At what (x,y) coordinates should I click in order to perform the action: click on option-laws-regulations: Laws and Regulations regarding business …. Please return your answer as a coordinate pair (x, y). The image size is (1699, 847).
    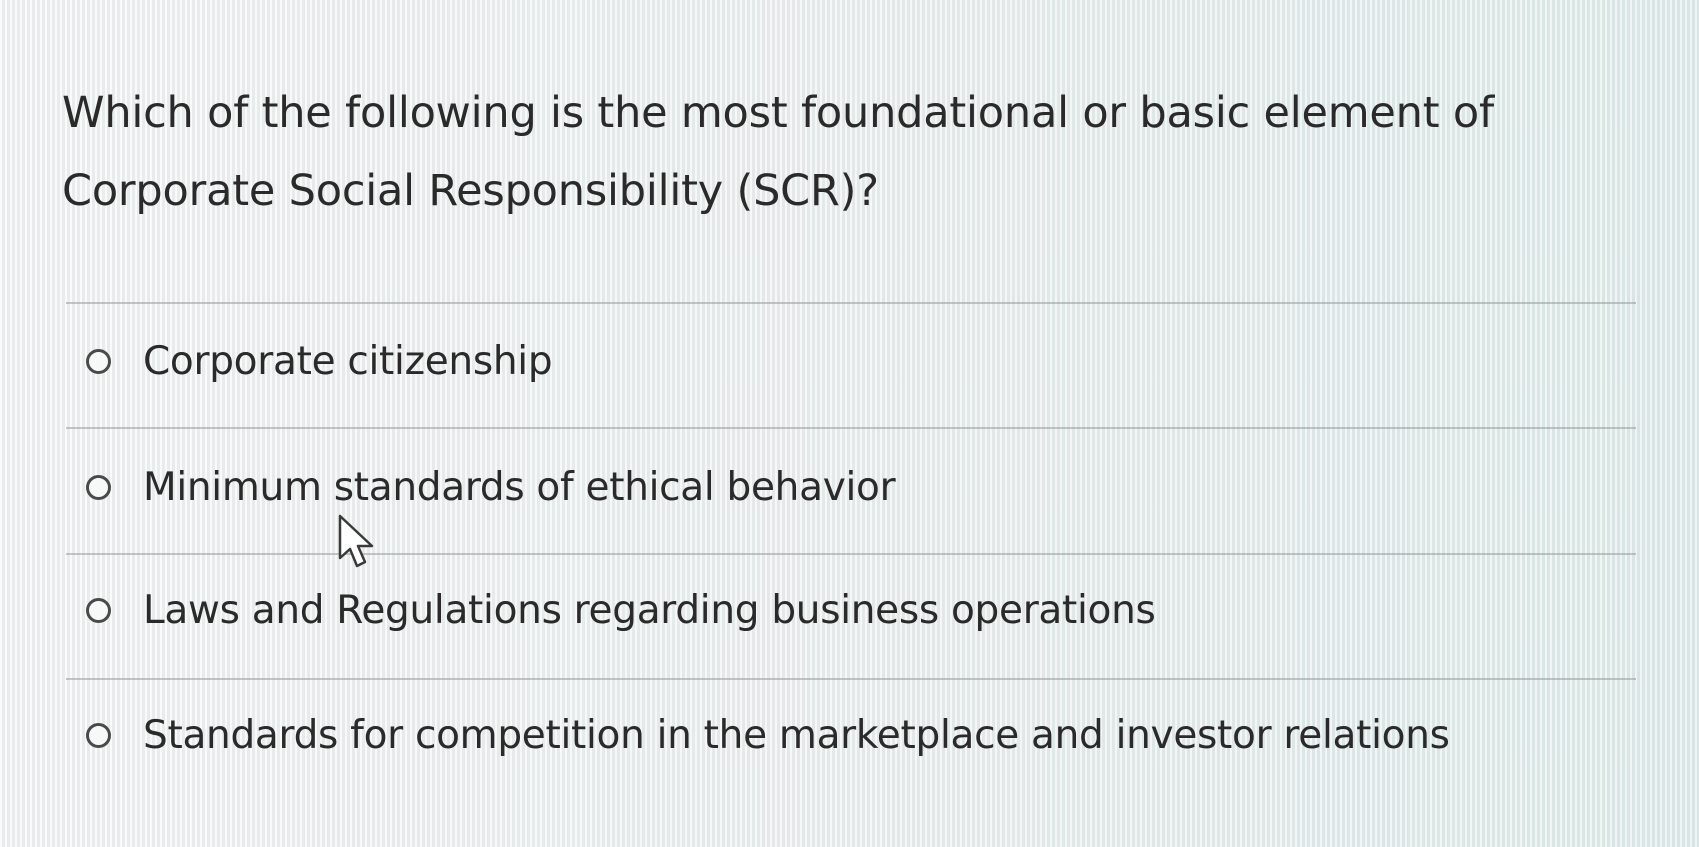
    Looking at the image, I should click on (621, 610).